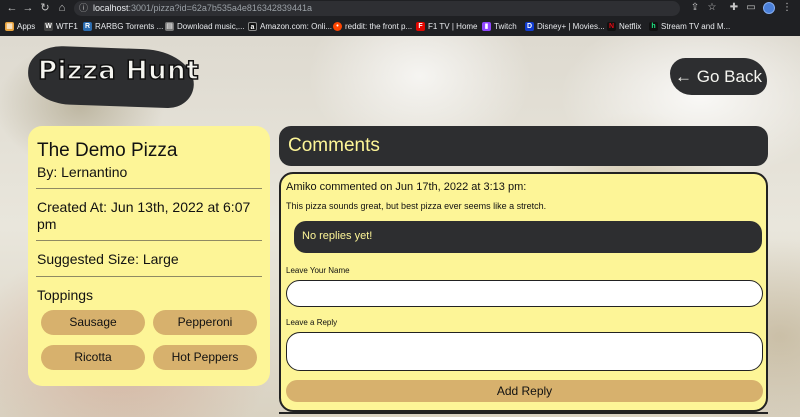  I want to click on back-arrow-icon: ←, so click(12, 8).